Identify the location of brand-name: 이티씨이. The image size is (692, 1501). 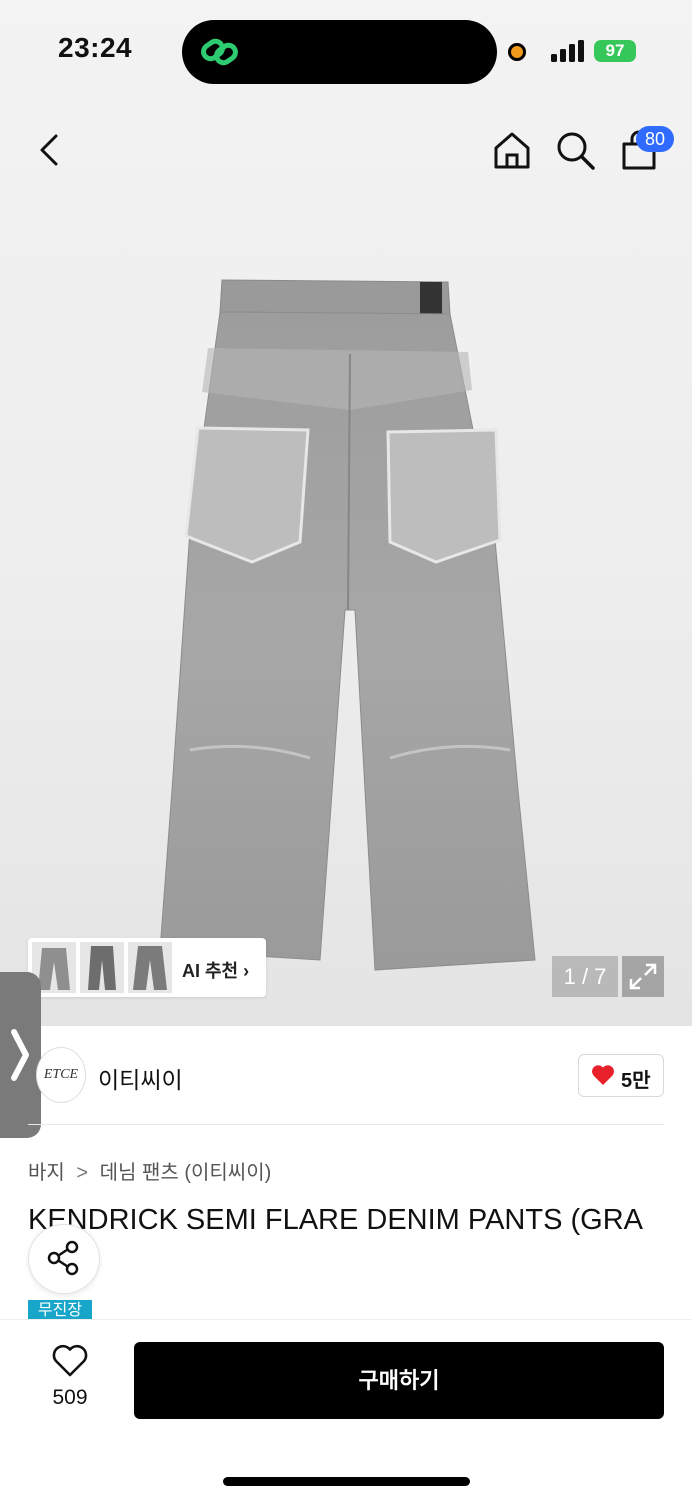
(140, 1078).